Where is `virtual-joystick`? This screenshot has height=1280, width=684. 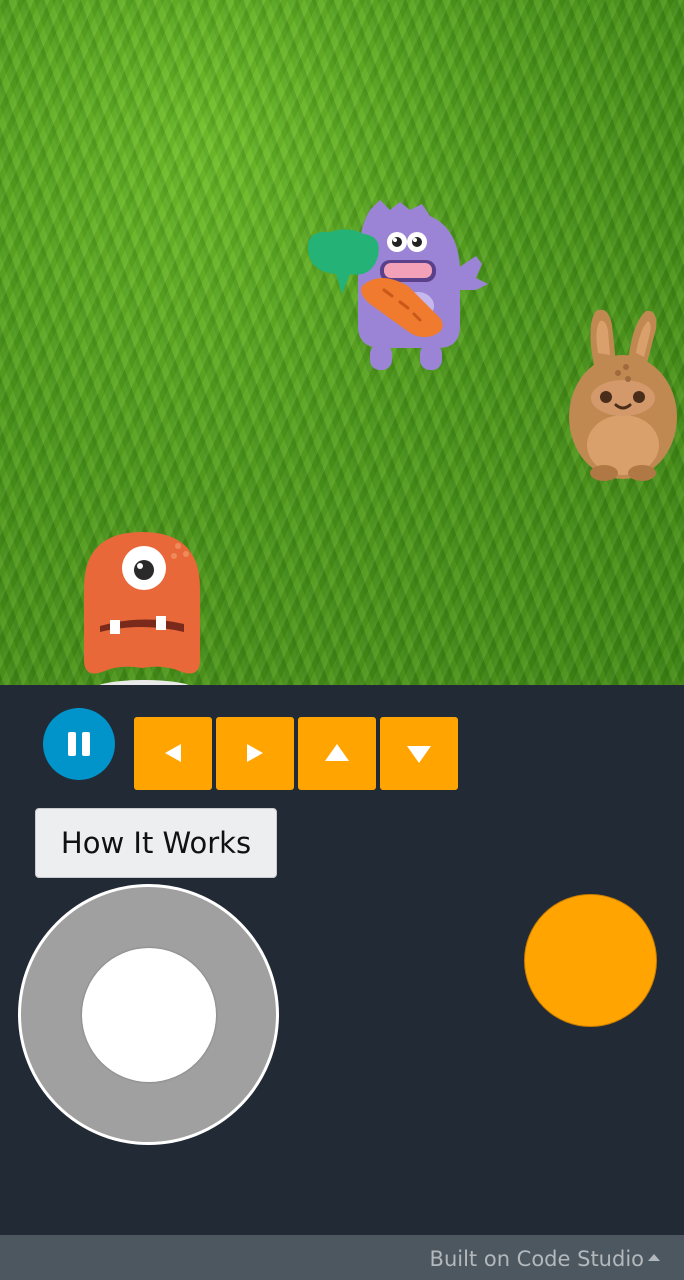
virtual-joystick is located at coordinates (148, 1014).